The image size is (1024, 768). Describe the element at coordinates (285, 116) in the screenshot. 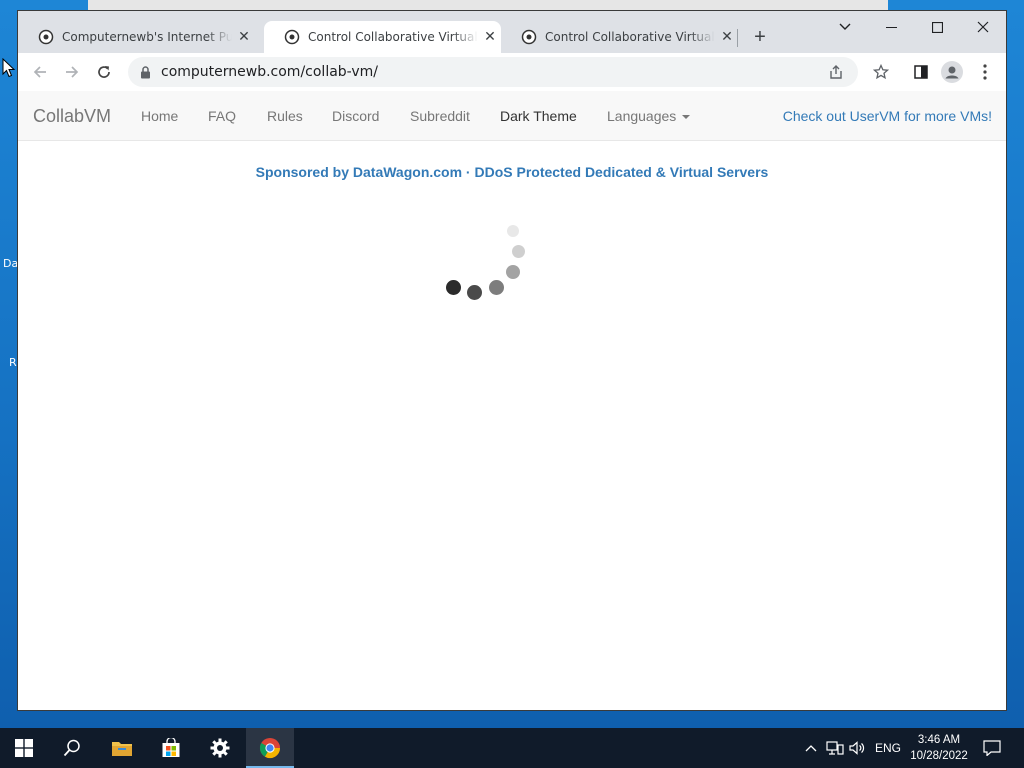

I see `nav-rules: Rules` at that location.